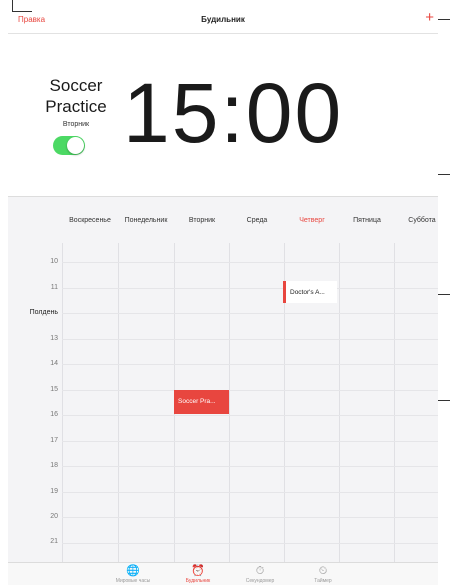 The image size is (450, 585). What do you see at coordinates (76, 106) in the screenshot?
I see `alarm-name-line2: Practice` at bounding box center [76, 106].